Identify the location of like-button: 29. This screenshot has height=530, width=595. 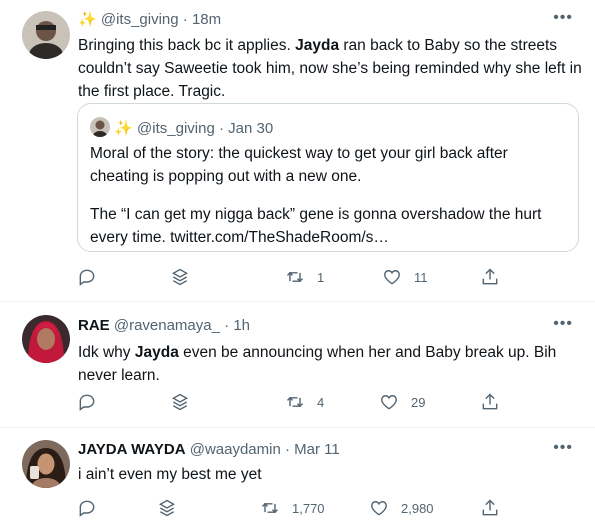
(402, 402).